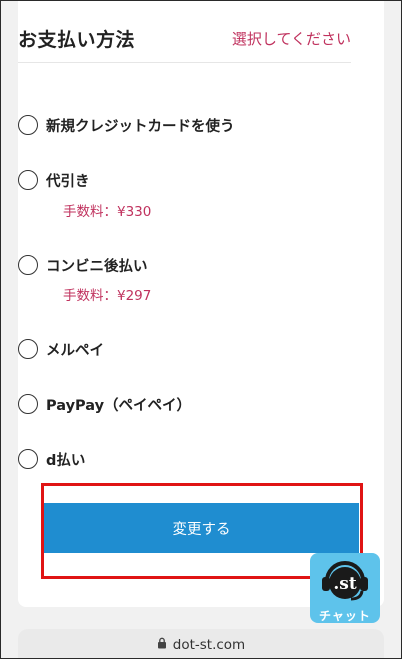  Describe the element at coordinates (291, 39) in the screenshot. I see `select-prompt: 選択してください` at that location.